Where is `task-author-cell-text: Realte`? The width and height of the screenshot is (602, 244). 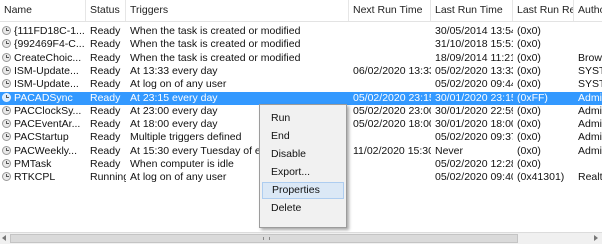 task-author-cell-text: Realte is located at coordinates (590, 177).